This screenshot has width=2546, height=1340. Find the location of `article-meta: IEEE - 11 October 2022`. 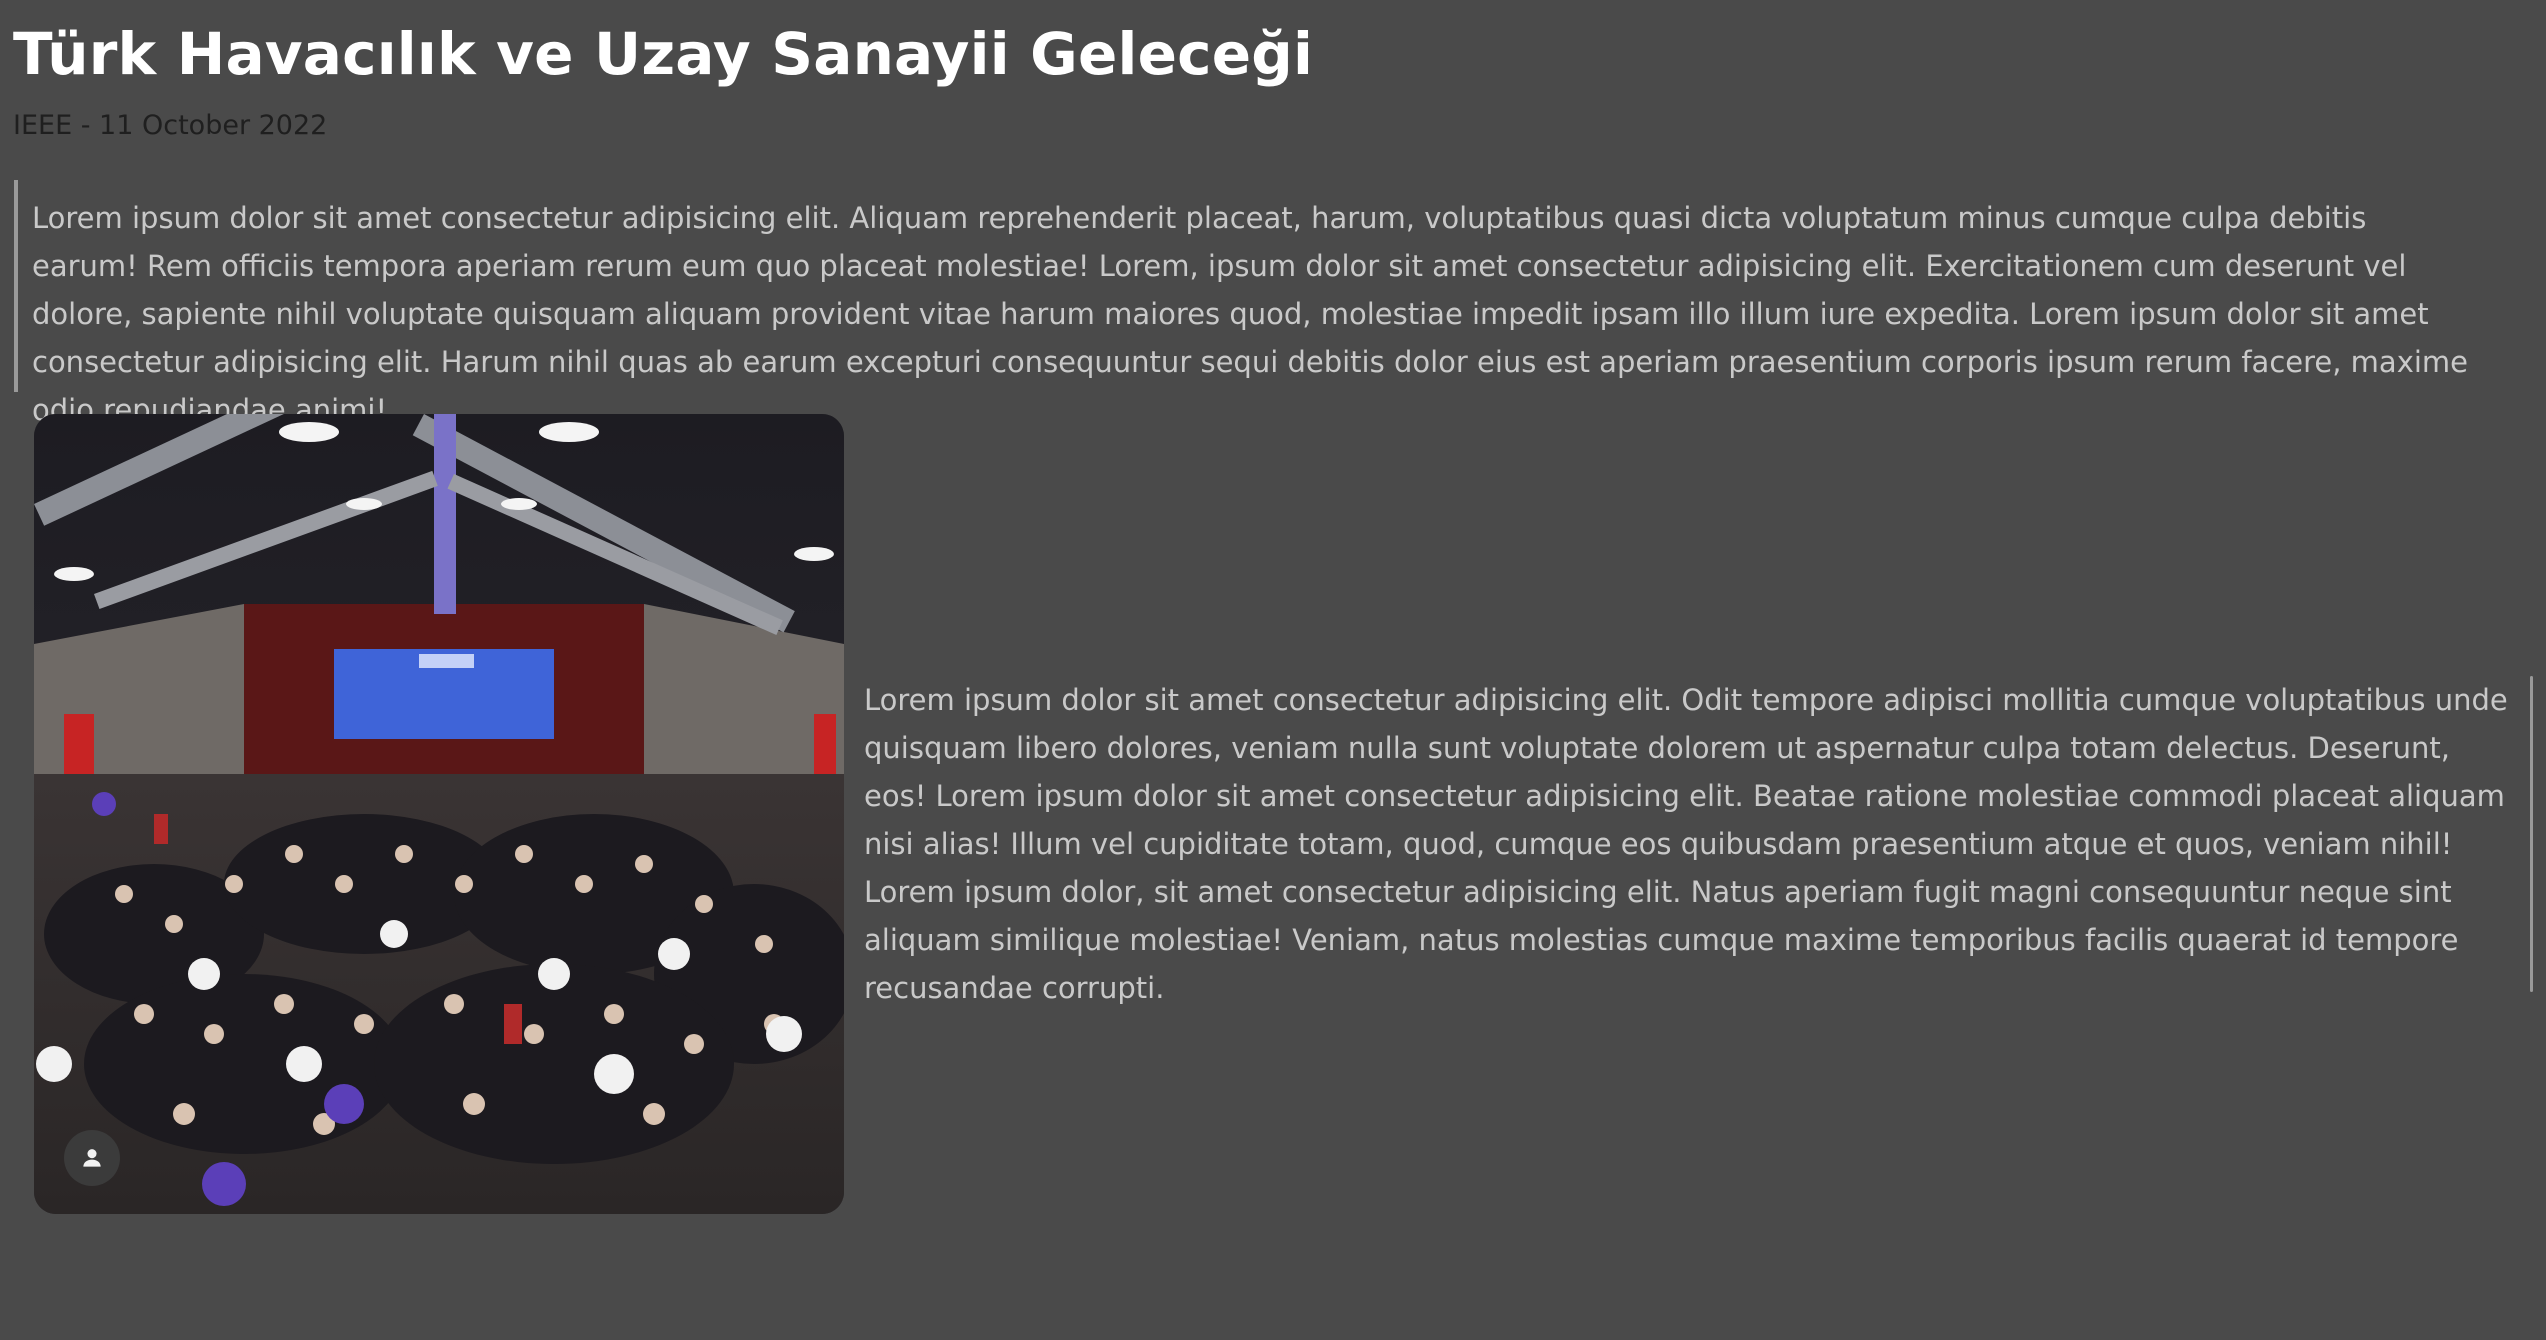

article-meta: IEEE - 11 October 2022 is located at coordinates (170, 125).